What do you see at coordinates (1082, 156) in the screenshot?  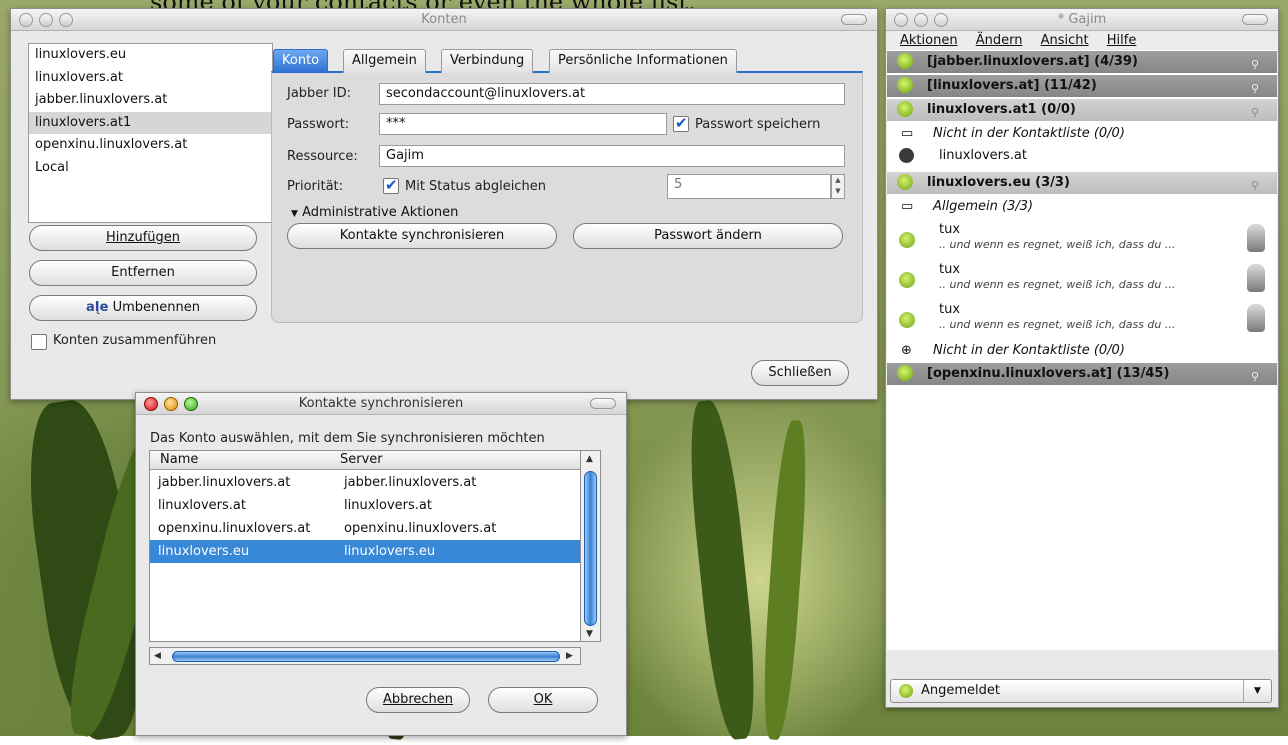 I see `contact-row: linuxlovers.at` at bounding box center [1082, 156].